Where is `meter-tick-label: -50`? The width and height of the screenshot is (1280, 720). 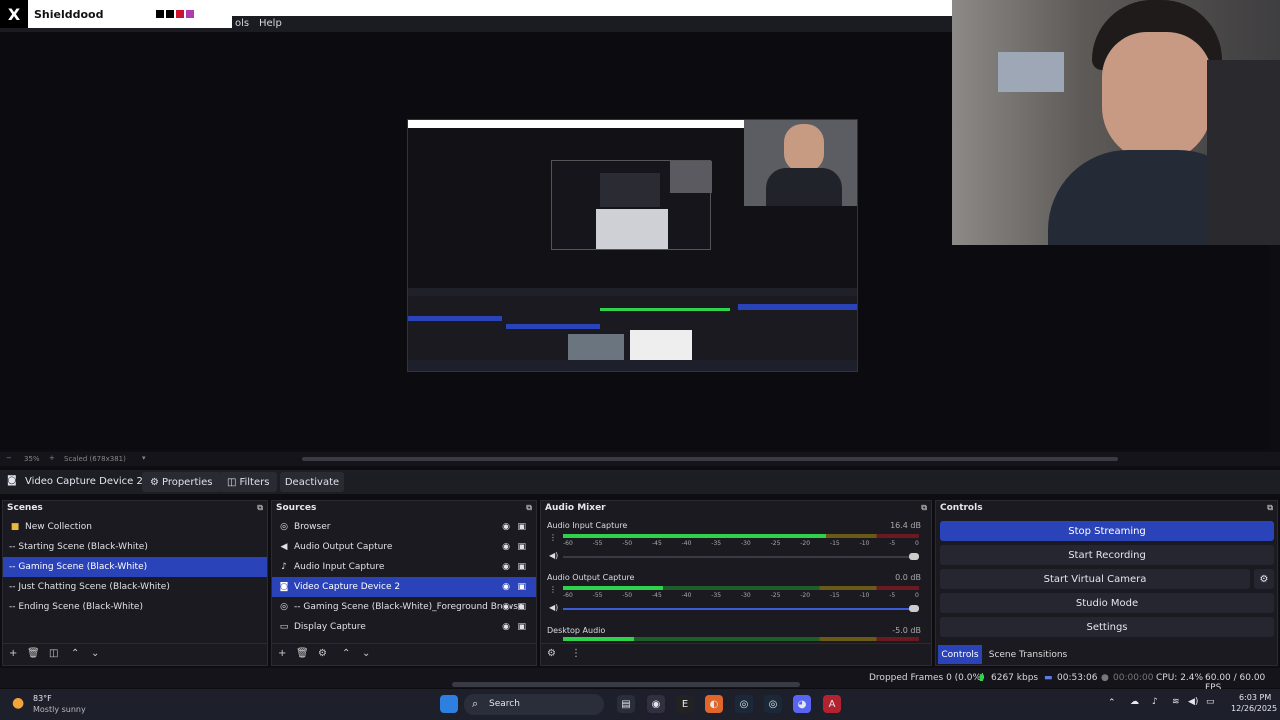 meter-tick-label: -50 is located at coordinates (627, 543).